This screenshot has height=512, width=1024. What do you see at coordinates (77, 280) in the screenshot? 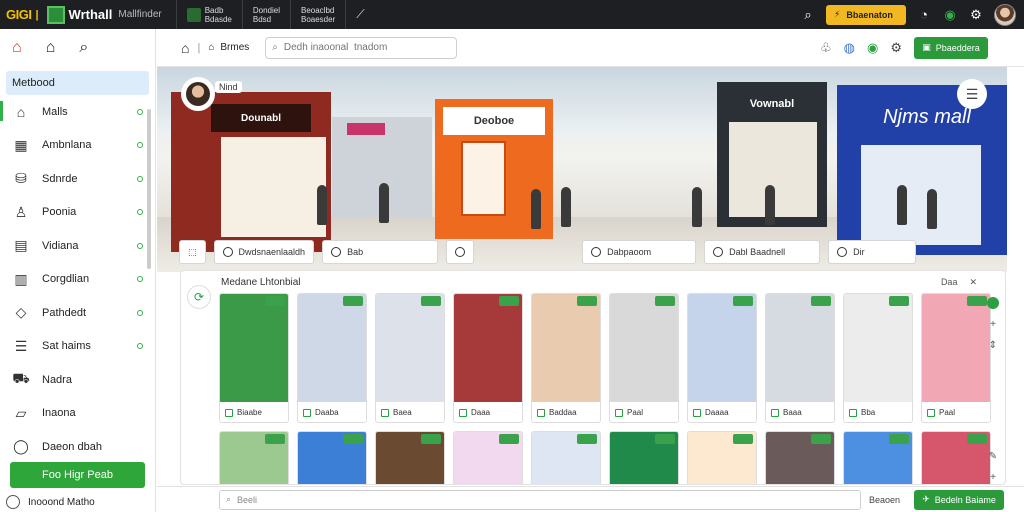
I see `sidebar-item-corgdlian: ▥ Corgdlian` at bounding box center [77, 280].